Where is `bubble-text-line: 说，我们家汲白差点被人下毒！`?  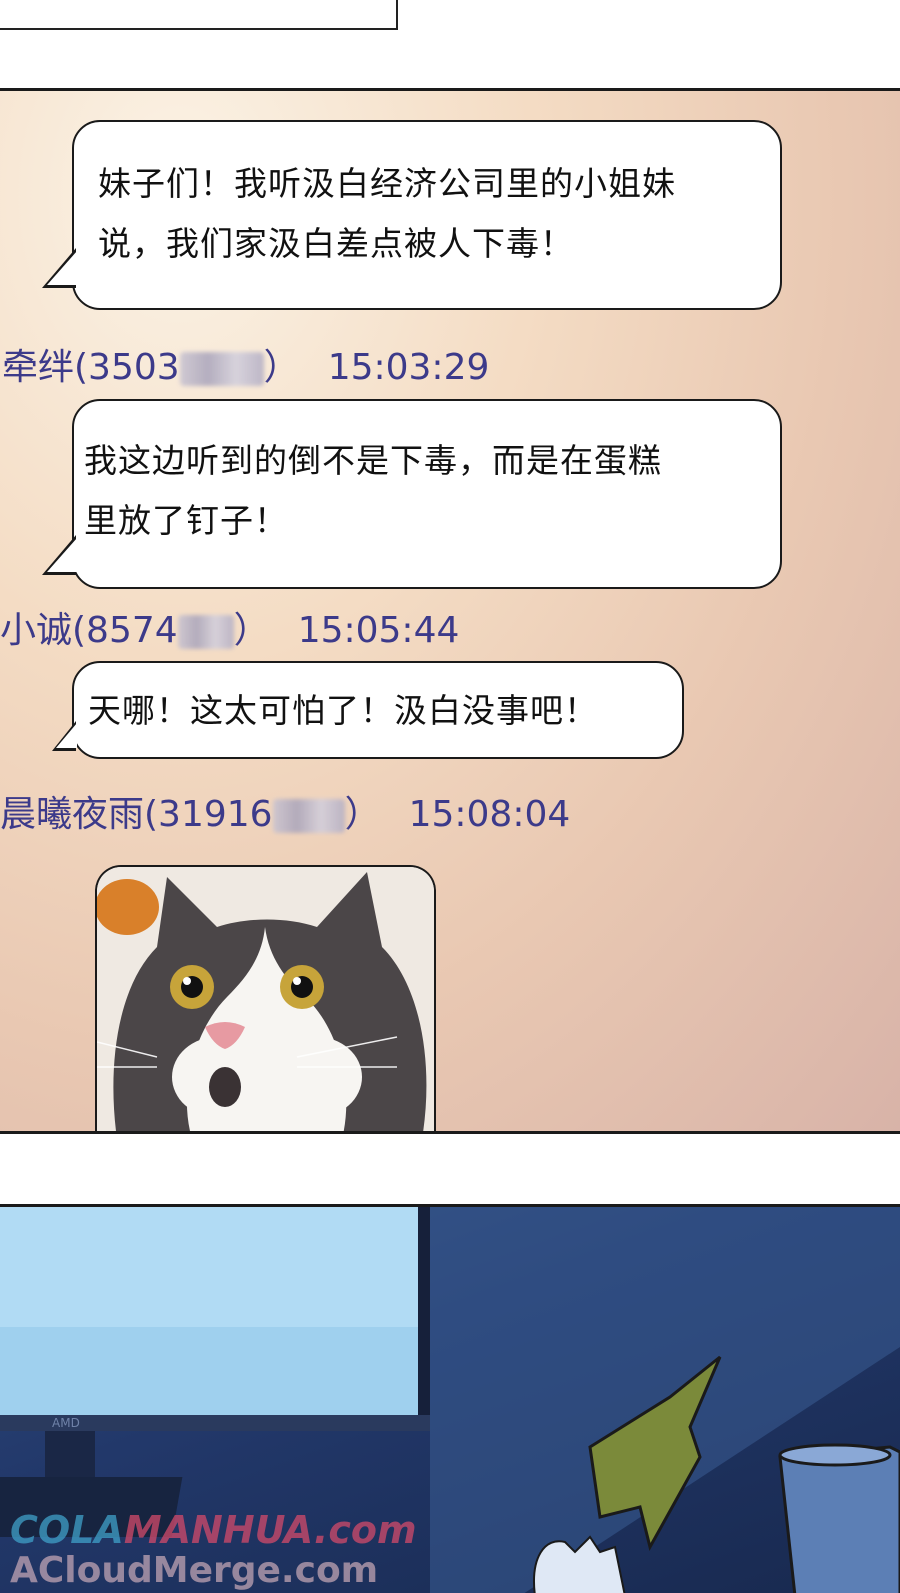 bubble-text-line: 说，我们家汲白差点被人下毒！ is located at coordinates (336, 243).